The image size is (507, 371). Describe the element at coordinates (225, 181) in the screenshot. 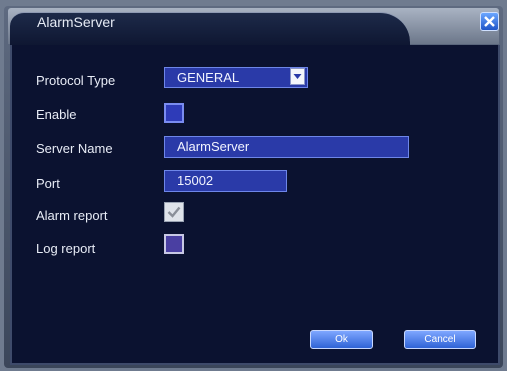

I see `port-input: 15002` at that location.